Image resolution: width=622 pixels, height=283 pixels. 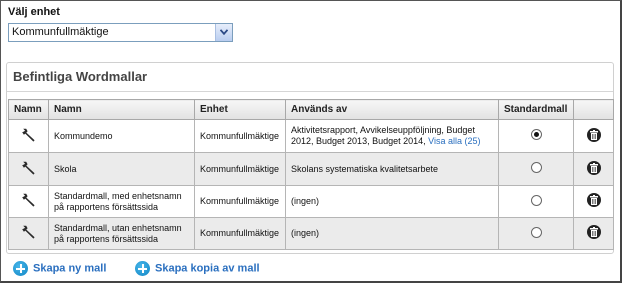 I want to click on row-name: Kommundemo, so click(x=121, y=136).